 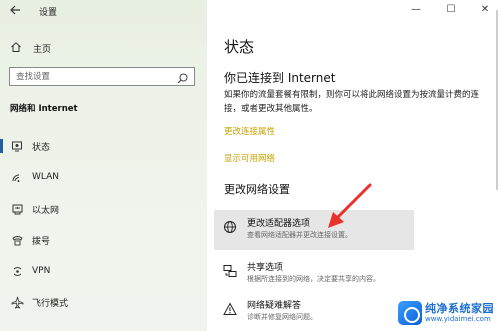 I want to click on sidebar-item-dialup: 拨号, so click(x=103, y=240).